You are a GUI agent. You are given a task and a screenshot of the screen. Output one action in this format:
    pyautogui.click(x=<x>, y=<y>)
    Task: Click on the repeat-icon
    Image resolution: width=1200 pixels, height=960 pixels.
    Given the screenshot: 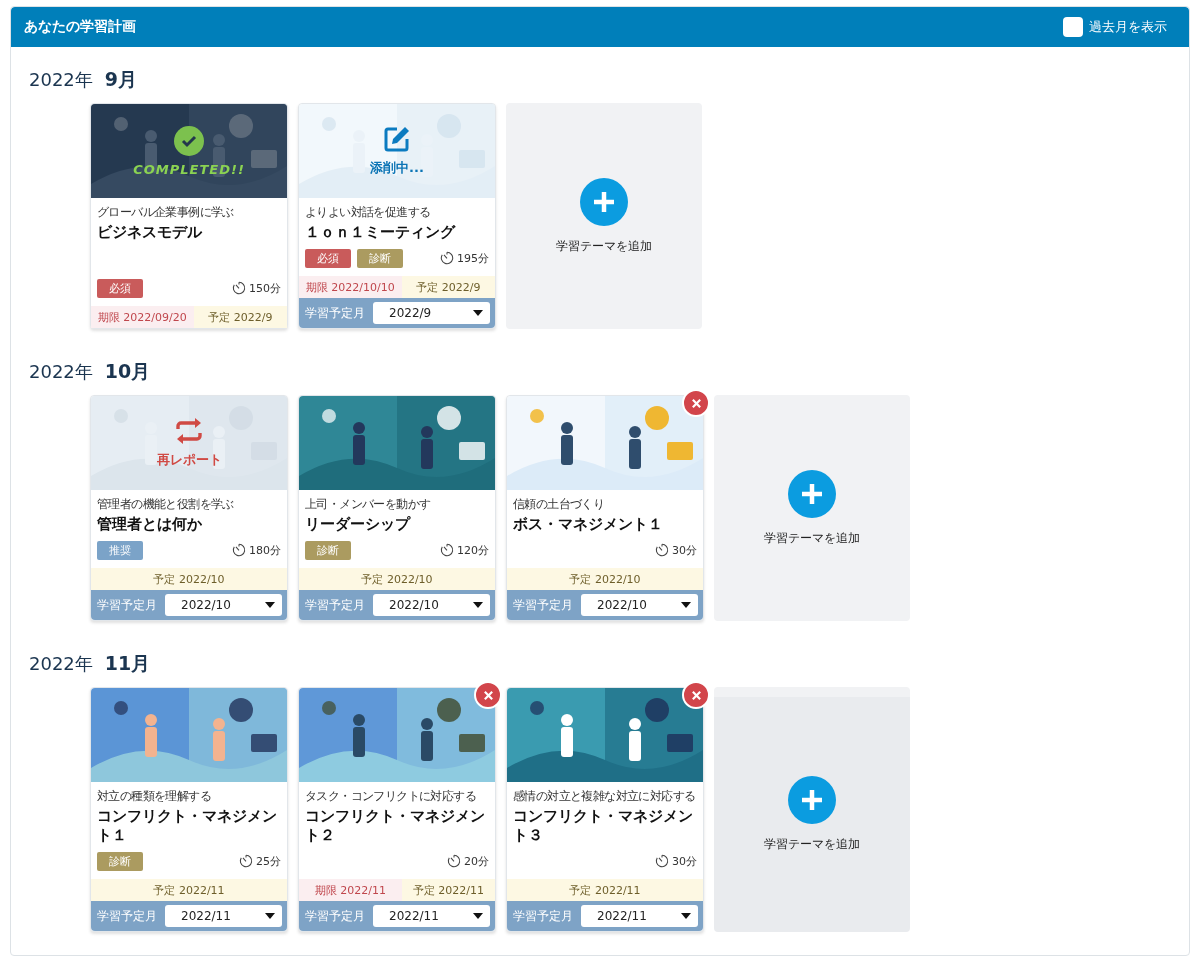 What is the action you would take?
    pyautogui.click(x=189, y=431)
    